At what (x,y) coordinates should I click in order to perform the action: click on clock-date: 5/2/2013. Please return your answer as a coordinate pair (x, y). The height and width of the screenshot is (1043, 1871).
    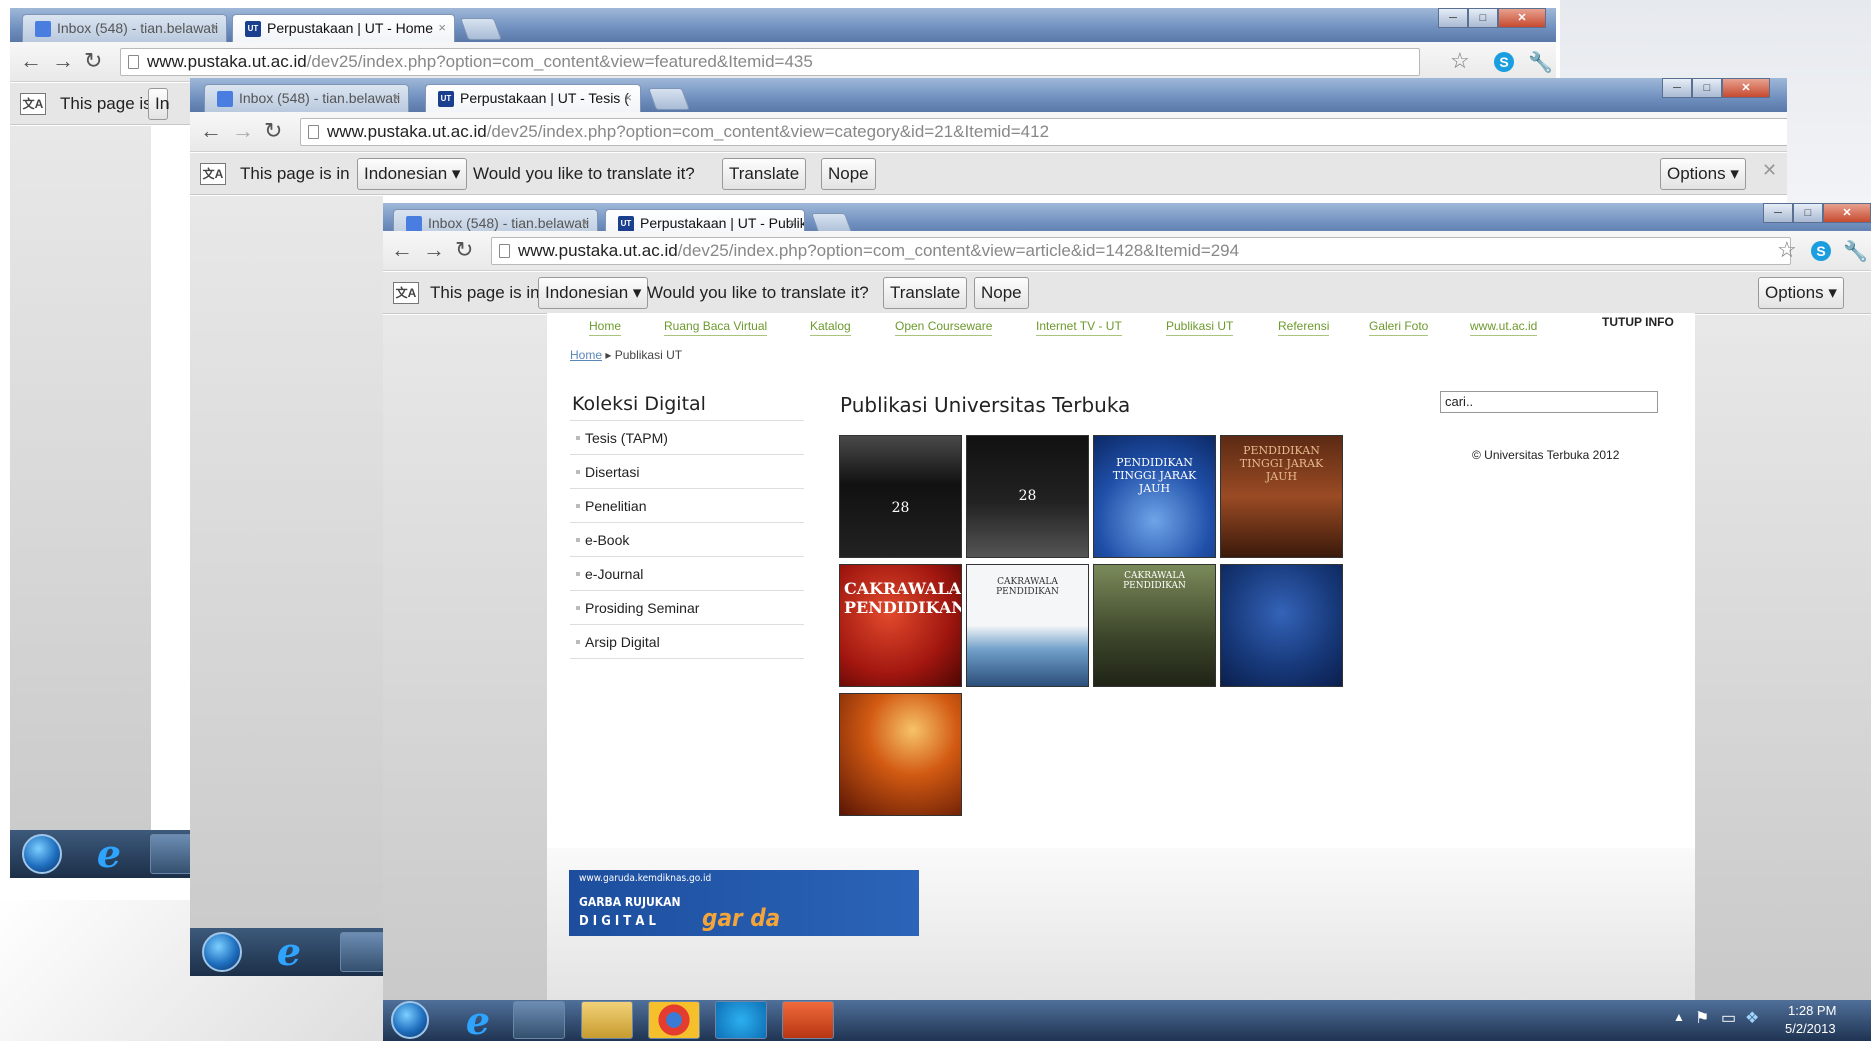
    Looking at the image, I should click on (1810, 1028).